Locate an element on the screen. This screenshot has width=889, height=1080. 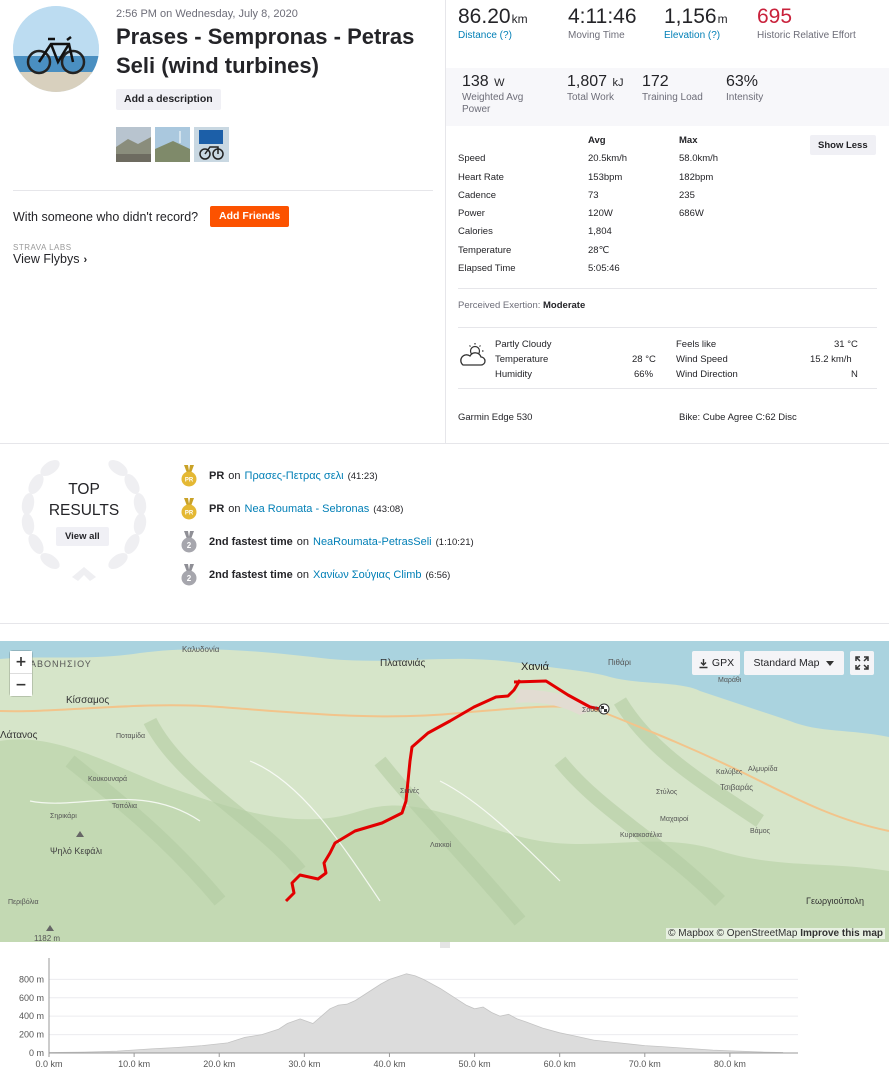
stat-label: Distance (?) is located at coordinates (493, 36).